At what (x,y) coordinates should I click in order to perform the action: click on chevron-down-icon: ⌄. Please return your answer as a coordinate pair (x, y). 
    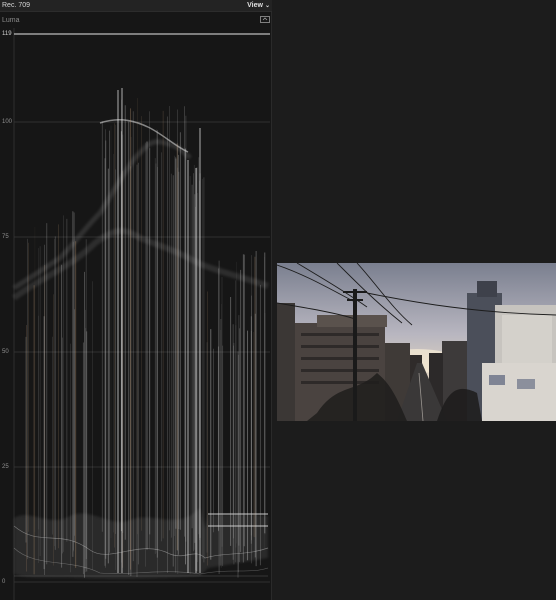
    Looking at the image, I should click on (267, 6).